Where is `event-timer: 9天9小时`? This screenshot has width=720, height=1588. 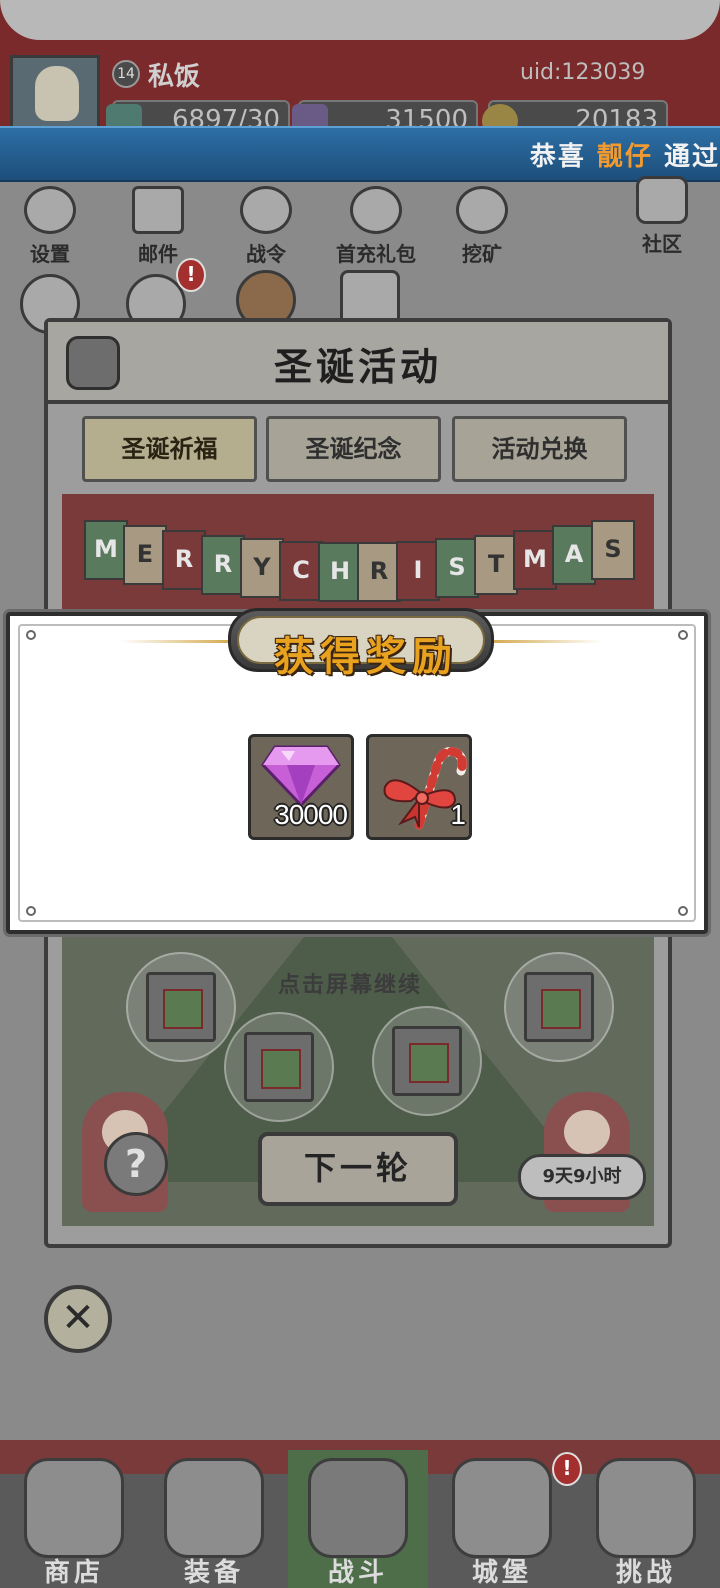
event-timer: 9天9小时 is located at coordinates (582, 1177).